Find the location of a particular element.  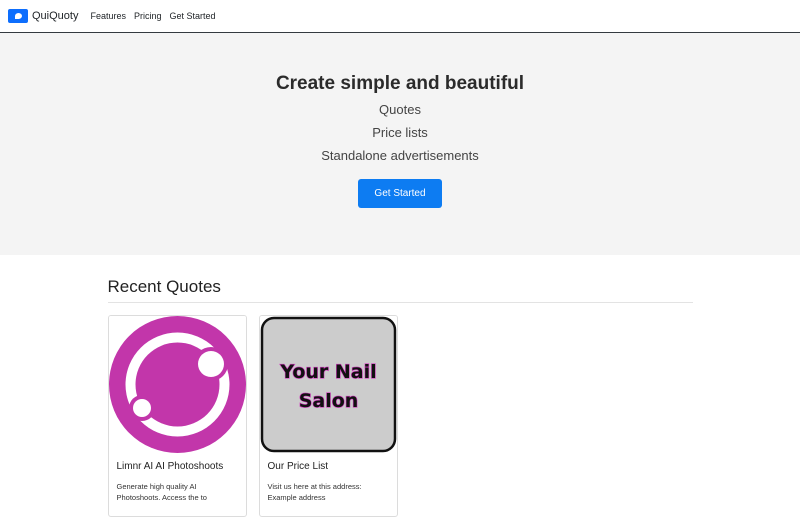

top-navbar: QuiQuoty Features Pricing Get Started is located at coordinates (400, 16).